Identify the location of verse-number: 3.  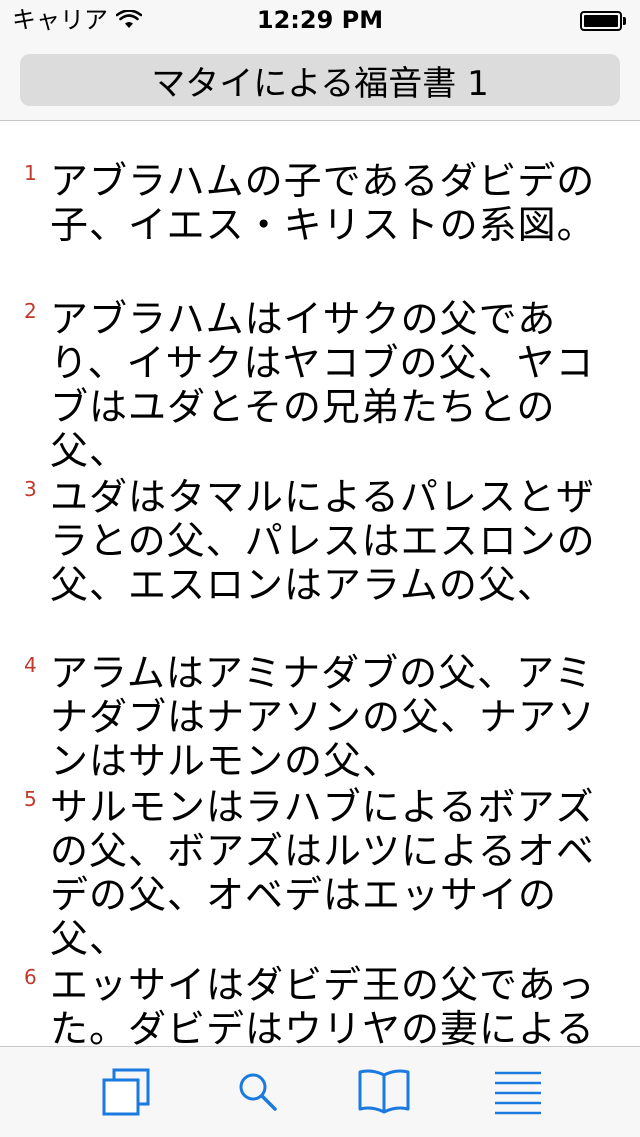
(30, 489).